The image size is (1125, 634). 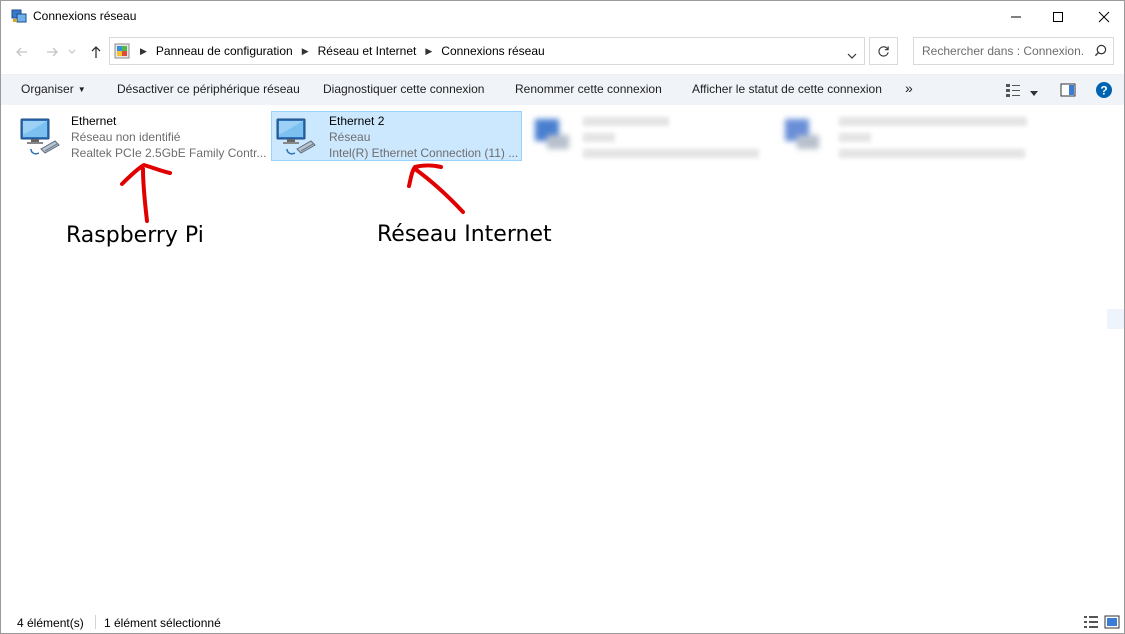 What do you see at coordinates (367, 51) in the screenshot?
I see `breadcrumb-item-network-internet: Réseau et Internet` at bounding box center [367, 51].